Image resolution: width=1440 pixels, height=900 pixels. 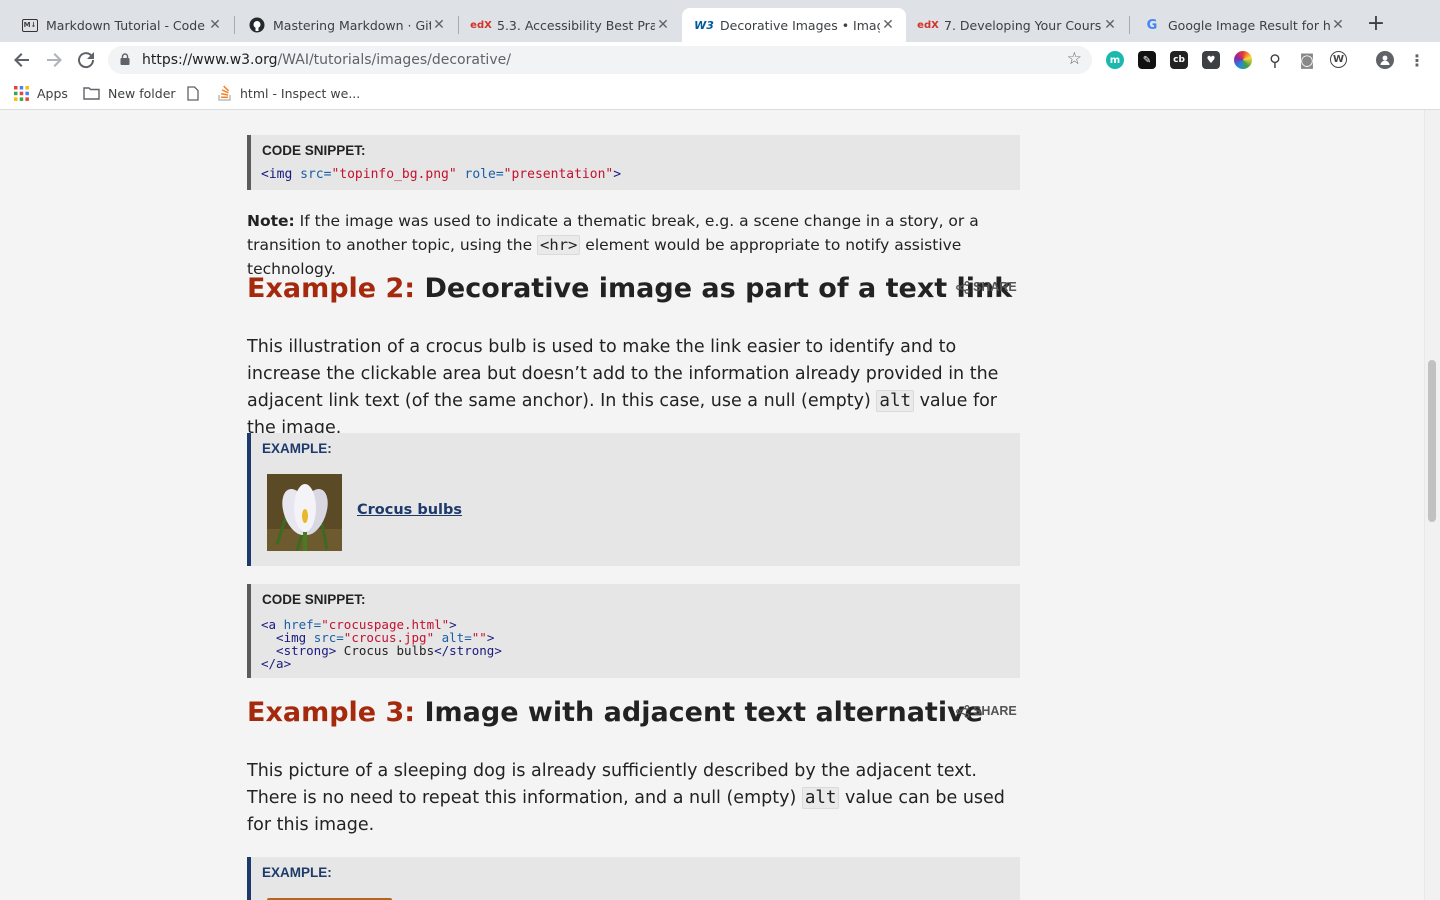 I want to click on github-icon, so click(x=257, y=25).